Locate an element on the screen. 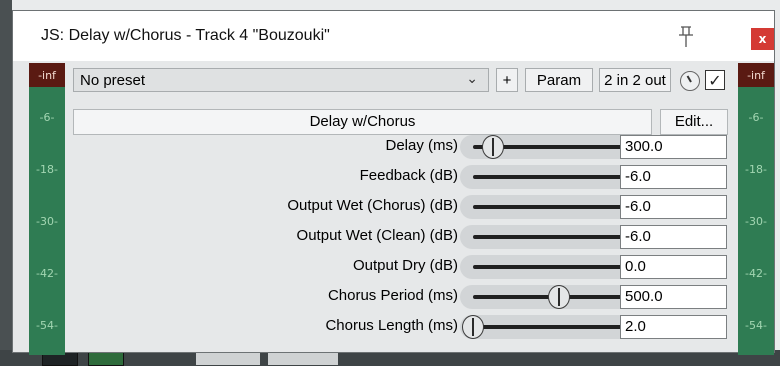  param-row: Chorus Period (ms) 500.0 is located at coordinates (400, 297).